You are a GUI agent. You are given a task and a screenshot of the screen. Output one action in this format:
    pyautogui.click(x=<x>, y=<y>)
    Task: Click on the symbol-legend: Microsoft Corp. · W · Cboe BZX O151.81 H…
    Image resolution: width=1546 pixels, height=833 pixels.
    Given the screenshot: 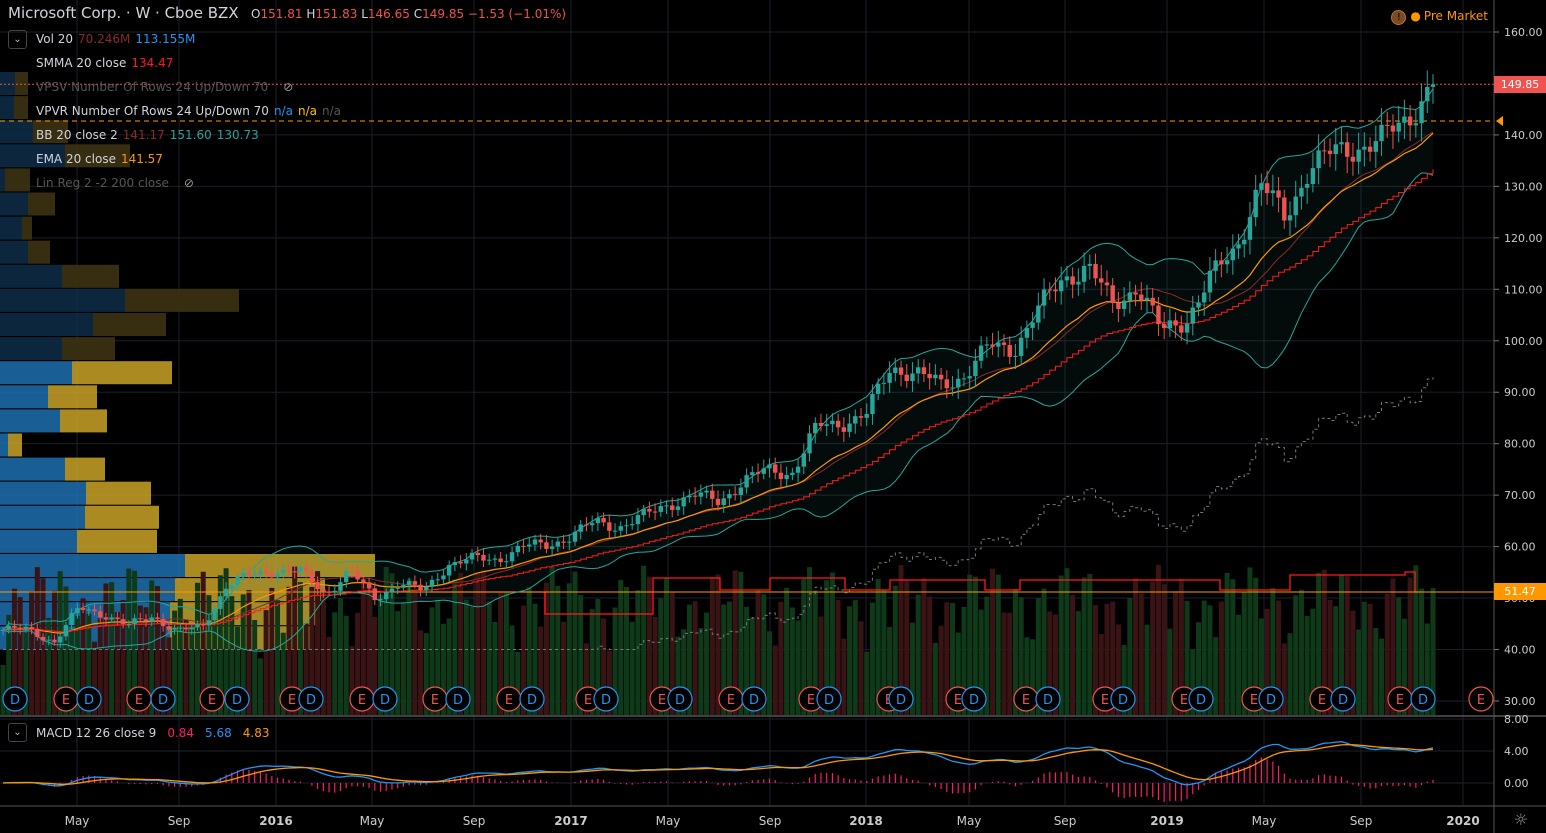 What is the action you would take?
    pyautogui.click(x=287, y=13)
    